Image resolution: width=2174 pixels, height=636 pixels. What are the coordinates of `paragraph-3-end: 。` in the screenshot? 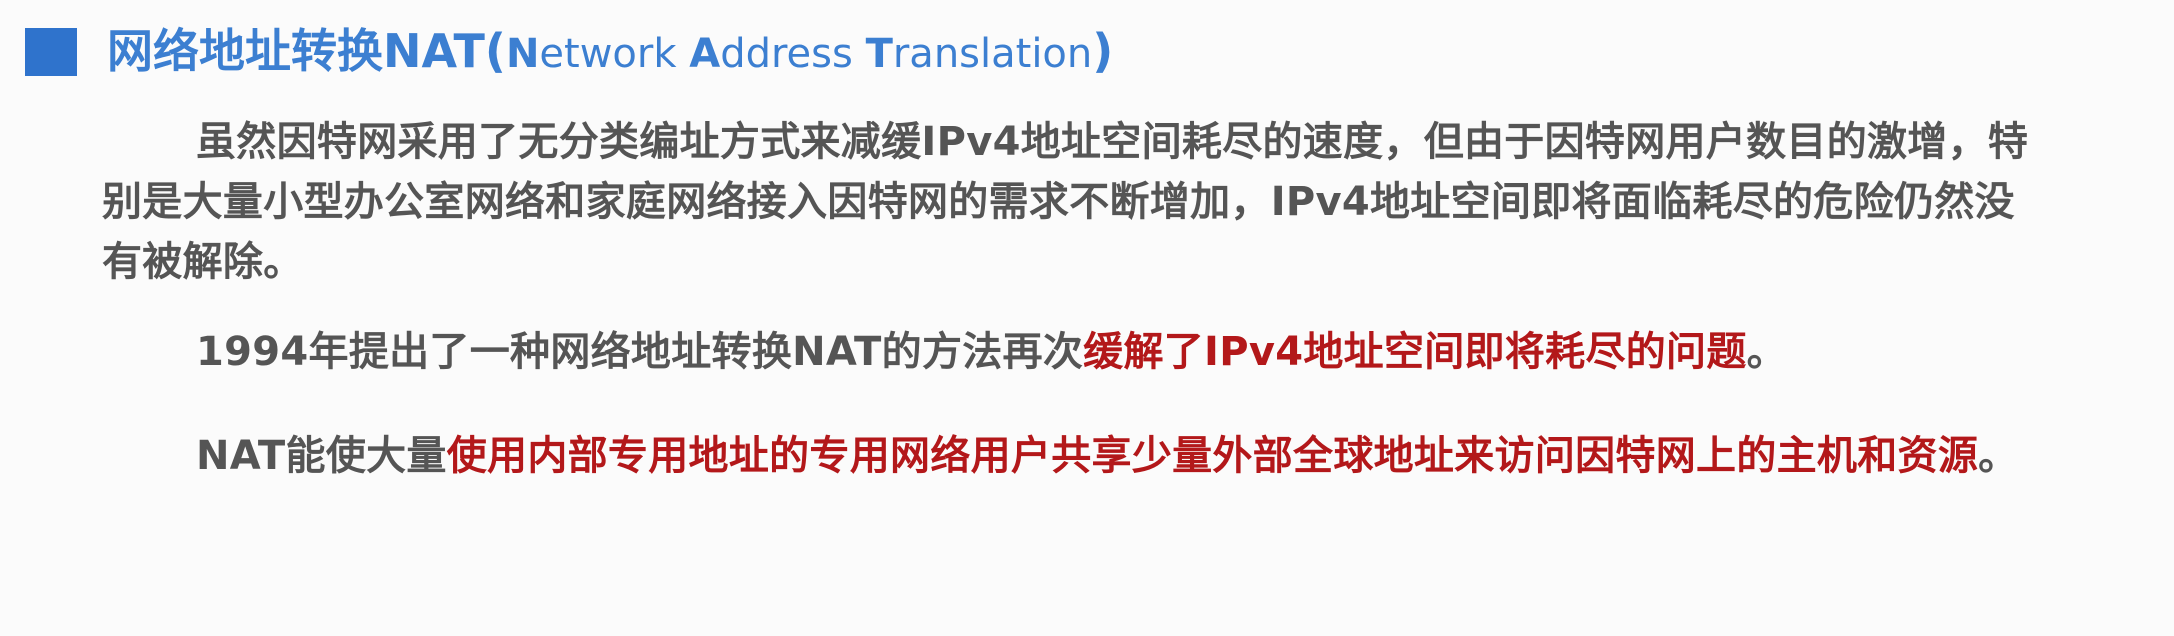 It's located at (1998, 456).